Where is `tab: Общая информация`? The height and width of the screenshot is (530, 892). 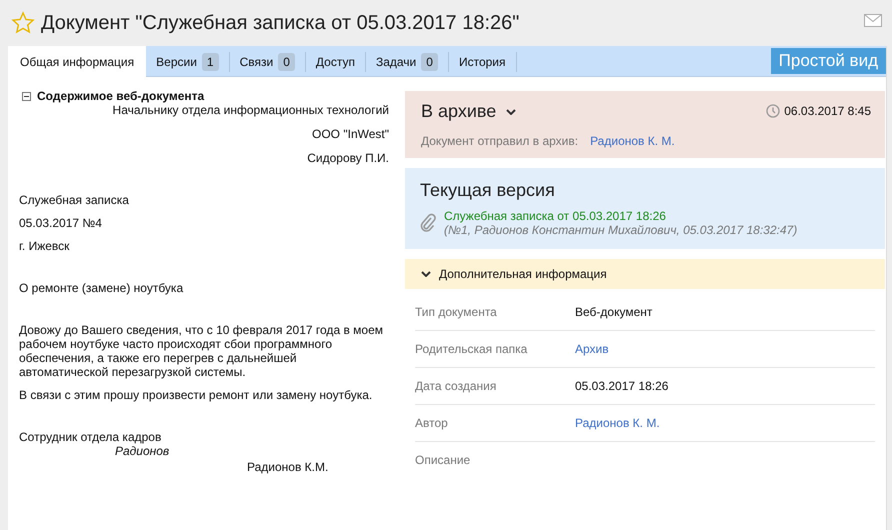
tab: Общая информация is located at coordinates (77, 61).